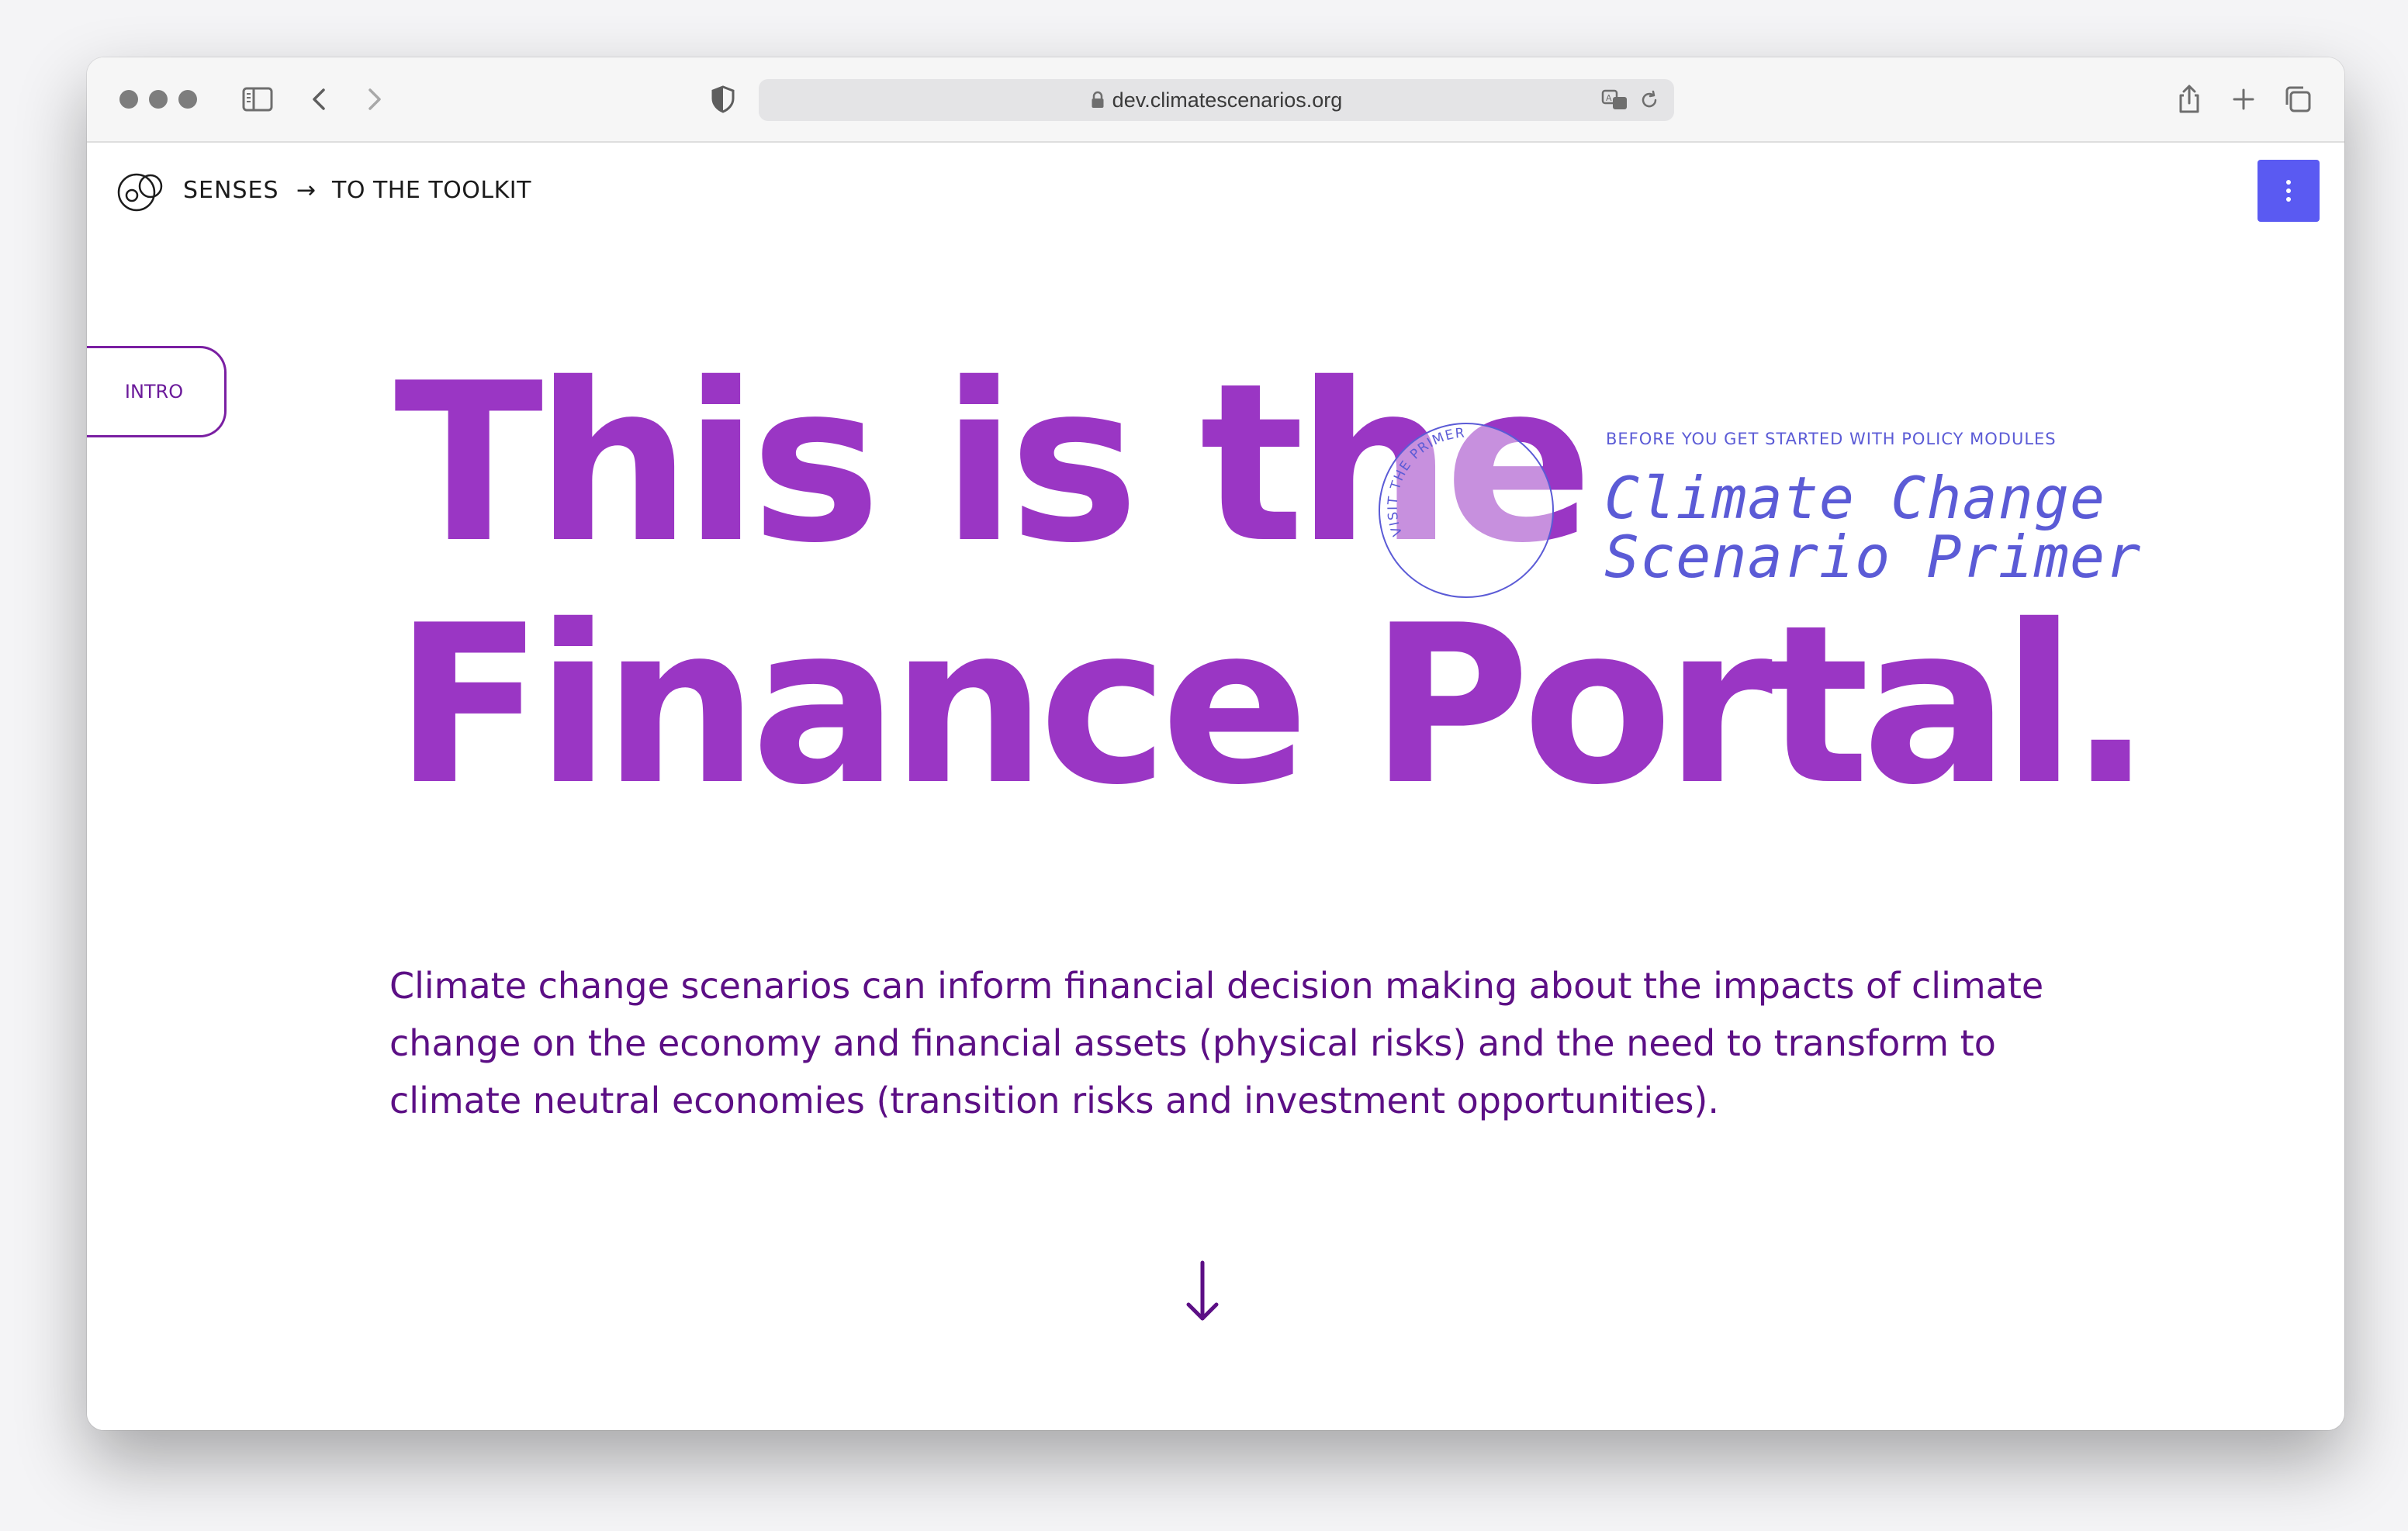 The image size is (2408, 1531). Describe the element at coordinates (1227, 100) in the screenshot. I see `url-text: dev.climatescenarios.org` at that location.